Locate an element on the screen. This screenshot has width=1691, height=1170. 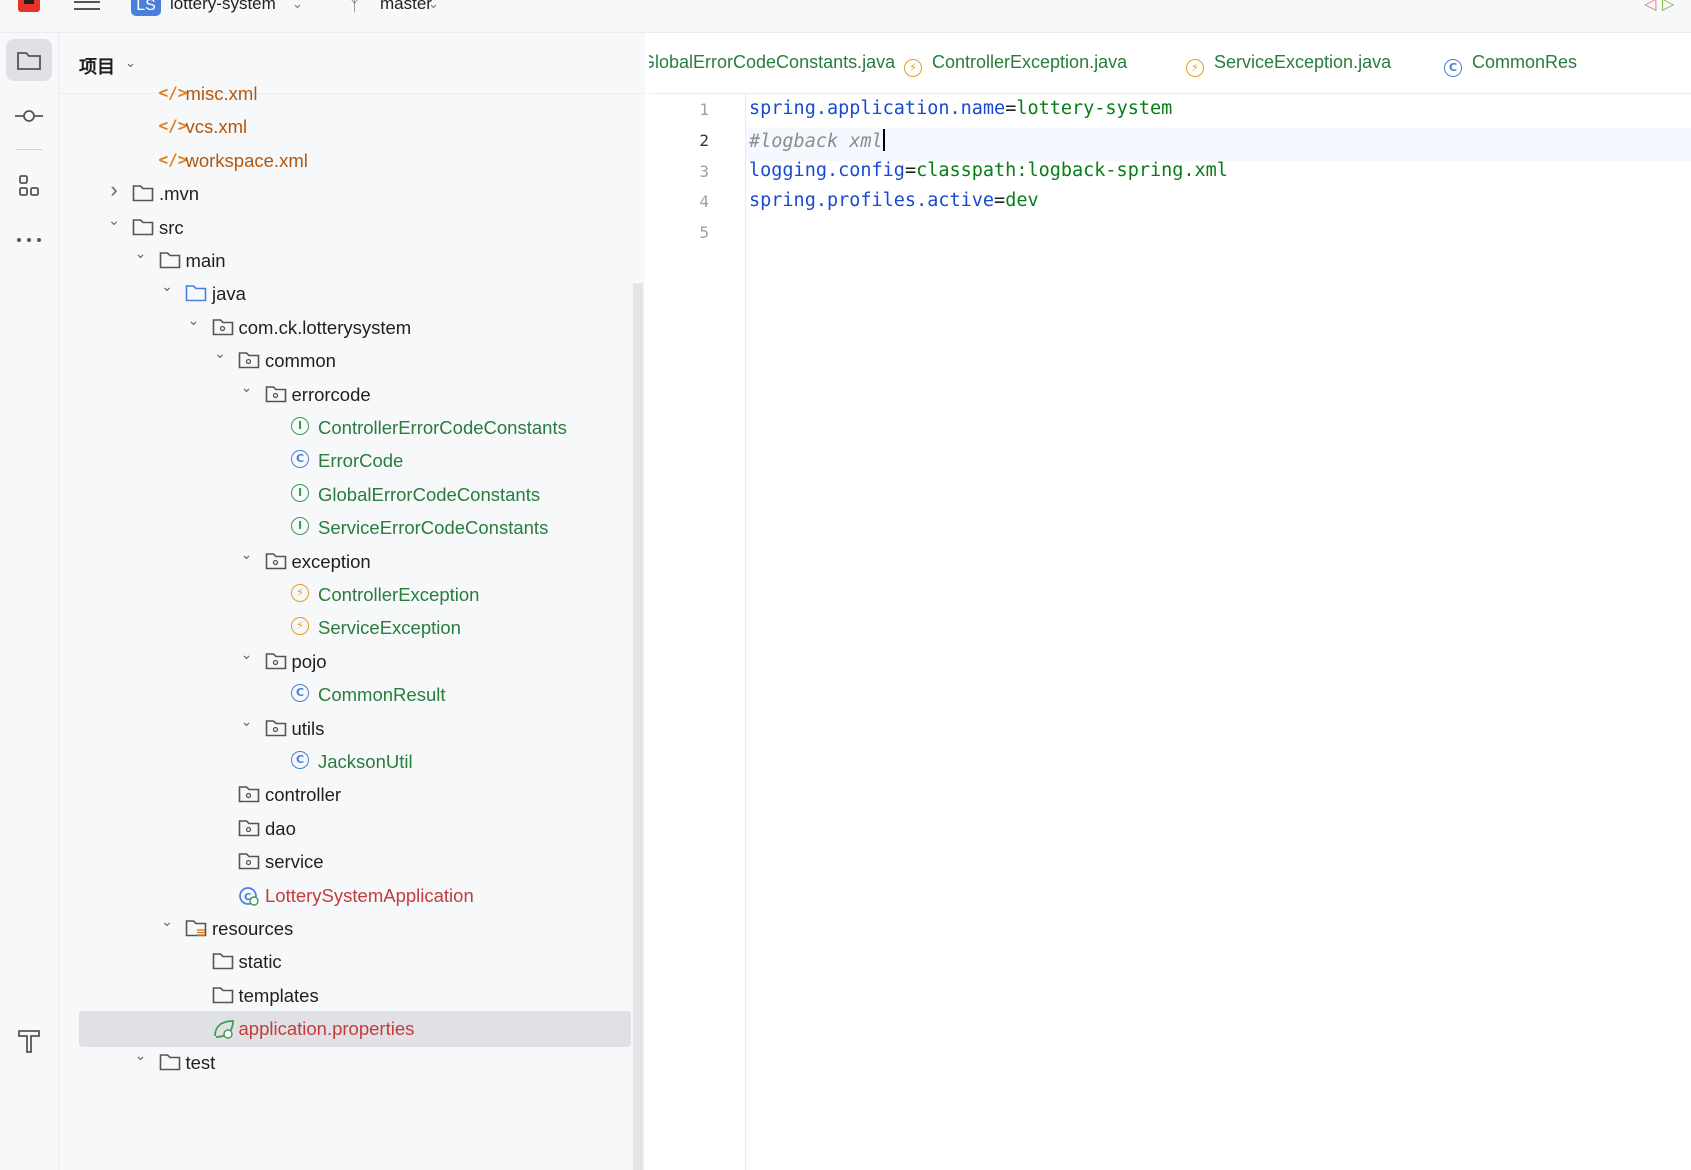
editor-tab-label: GlobalErrorCodeConstants.java is located at coordinates (772, 62).